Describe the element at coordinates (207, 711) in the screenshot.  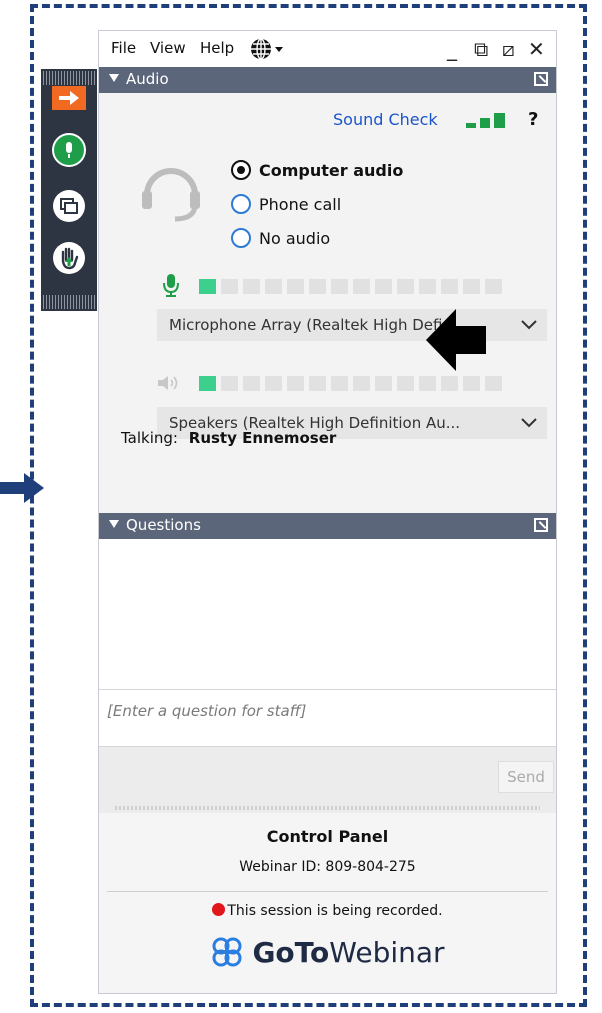
I see `question-placeholder: [Enter a question for staff]` at that location.